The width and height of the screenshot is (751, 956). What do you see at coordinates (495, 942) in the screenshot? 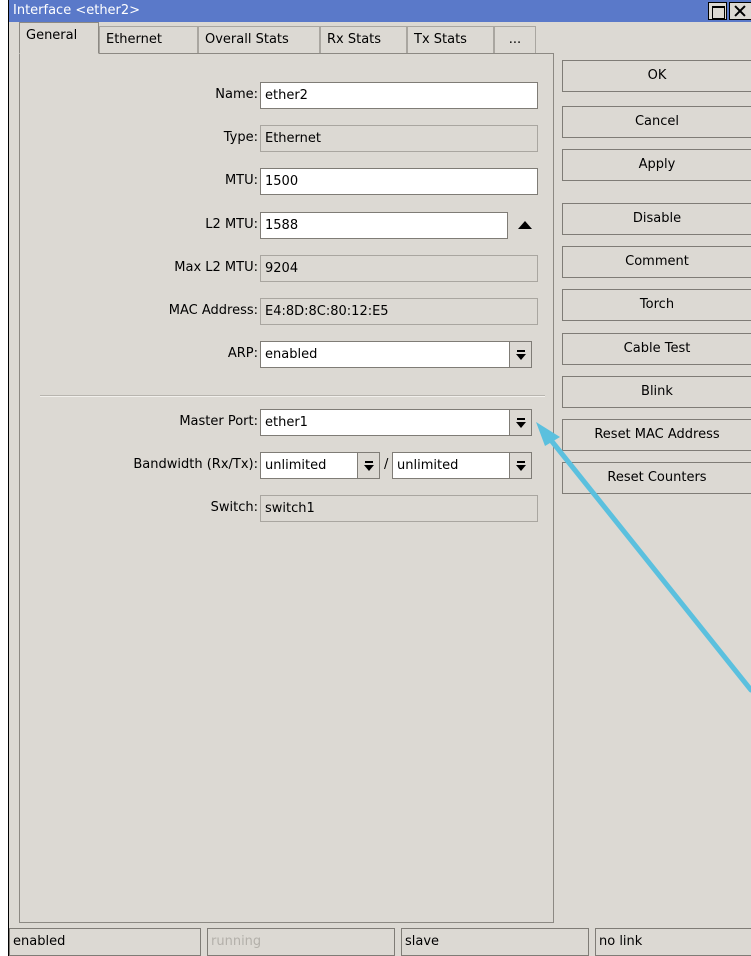
I see `status-slave: slave` at bounding box center [495, 942].